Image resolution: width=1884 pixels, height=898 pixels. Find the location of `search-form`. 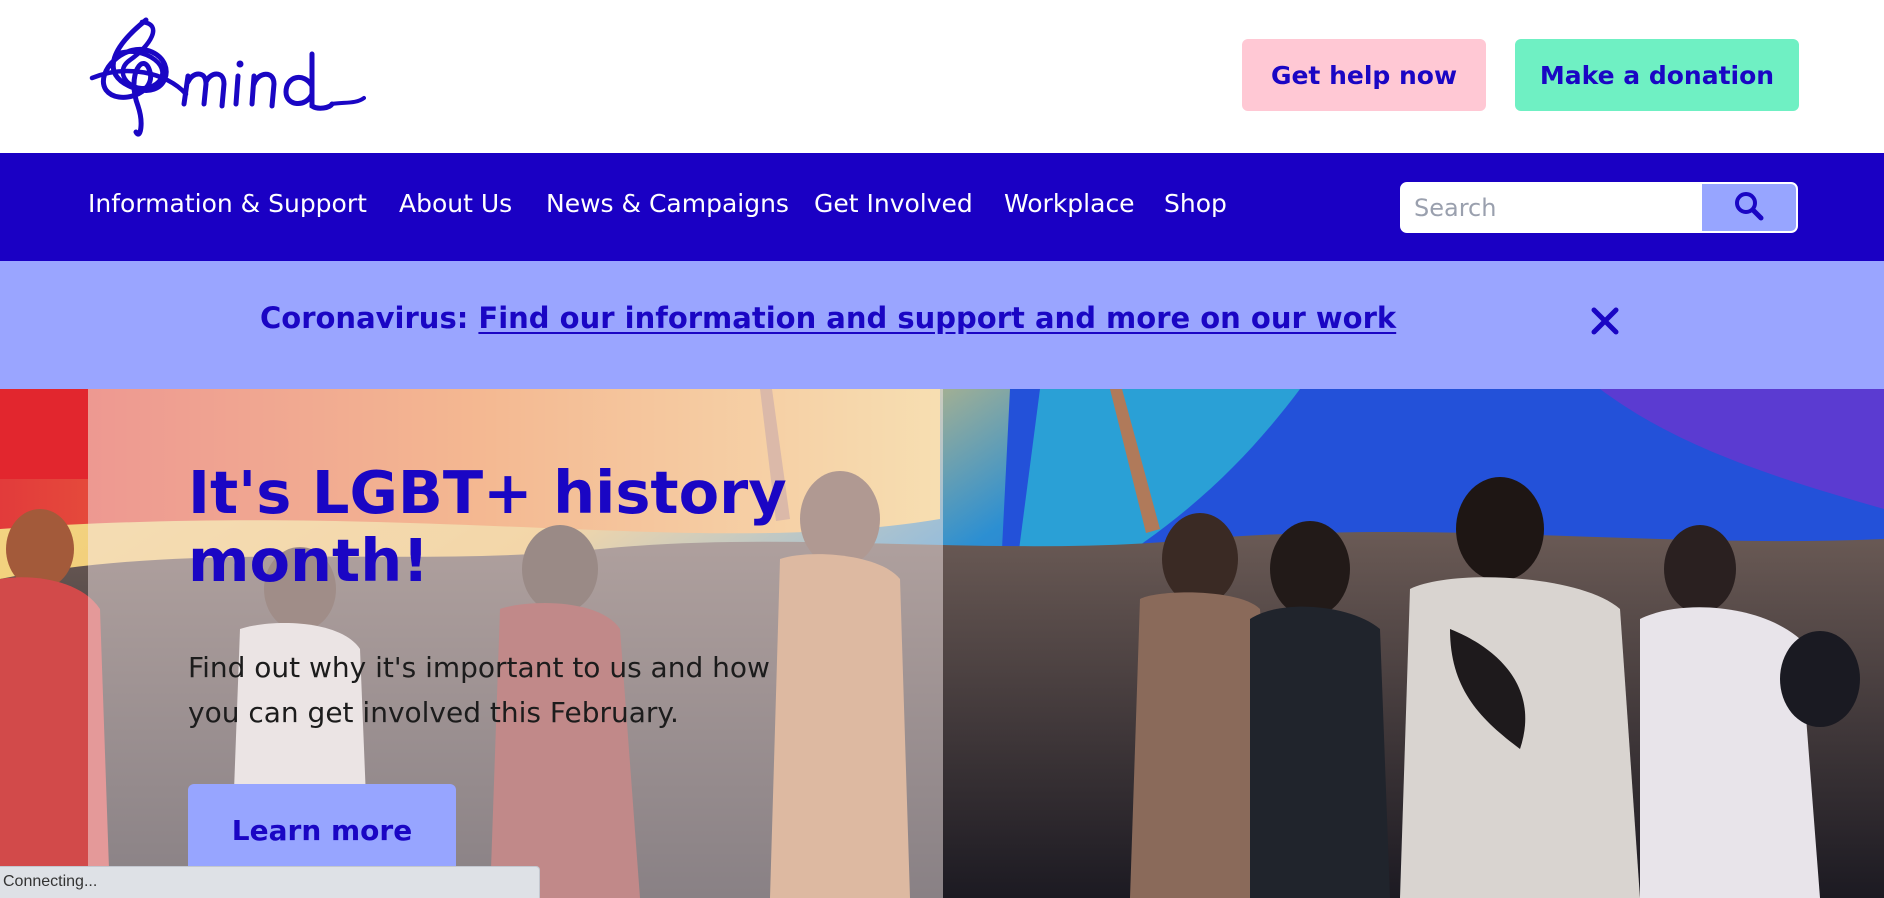

search-form is located at coordinates (1599, 207).